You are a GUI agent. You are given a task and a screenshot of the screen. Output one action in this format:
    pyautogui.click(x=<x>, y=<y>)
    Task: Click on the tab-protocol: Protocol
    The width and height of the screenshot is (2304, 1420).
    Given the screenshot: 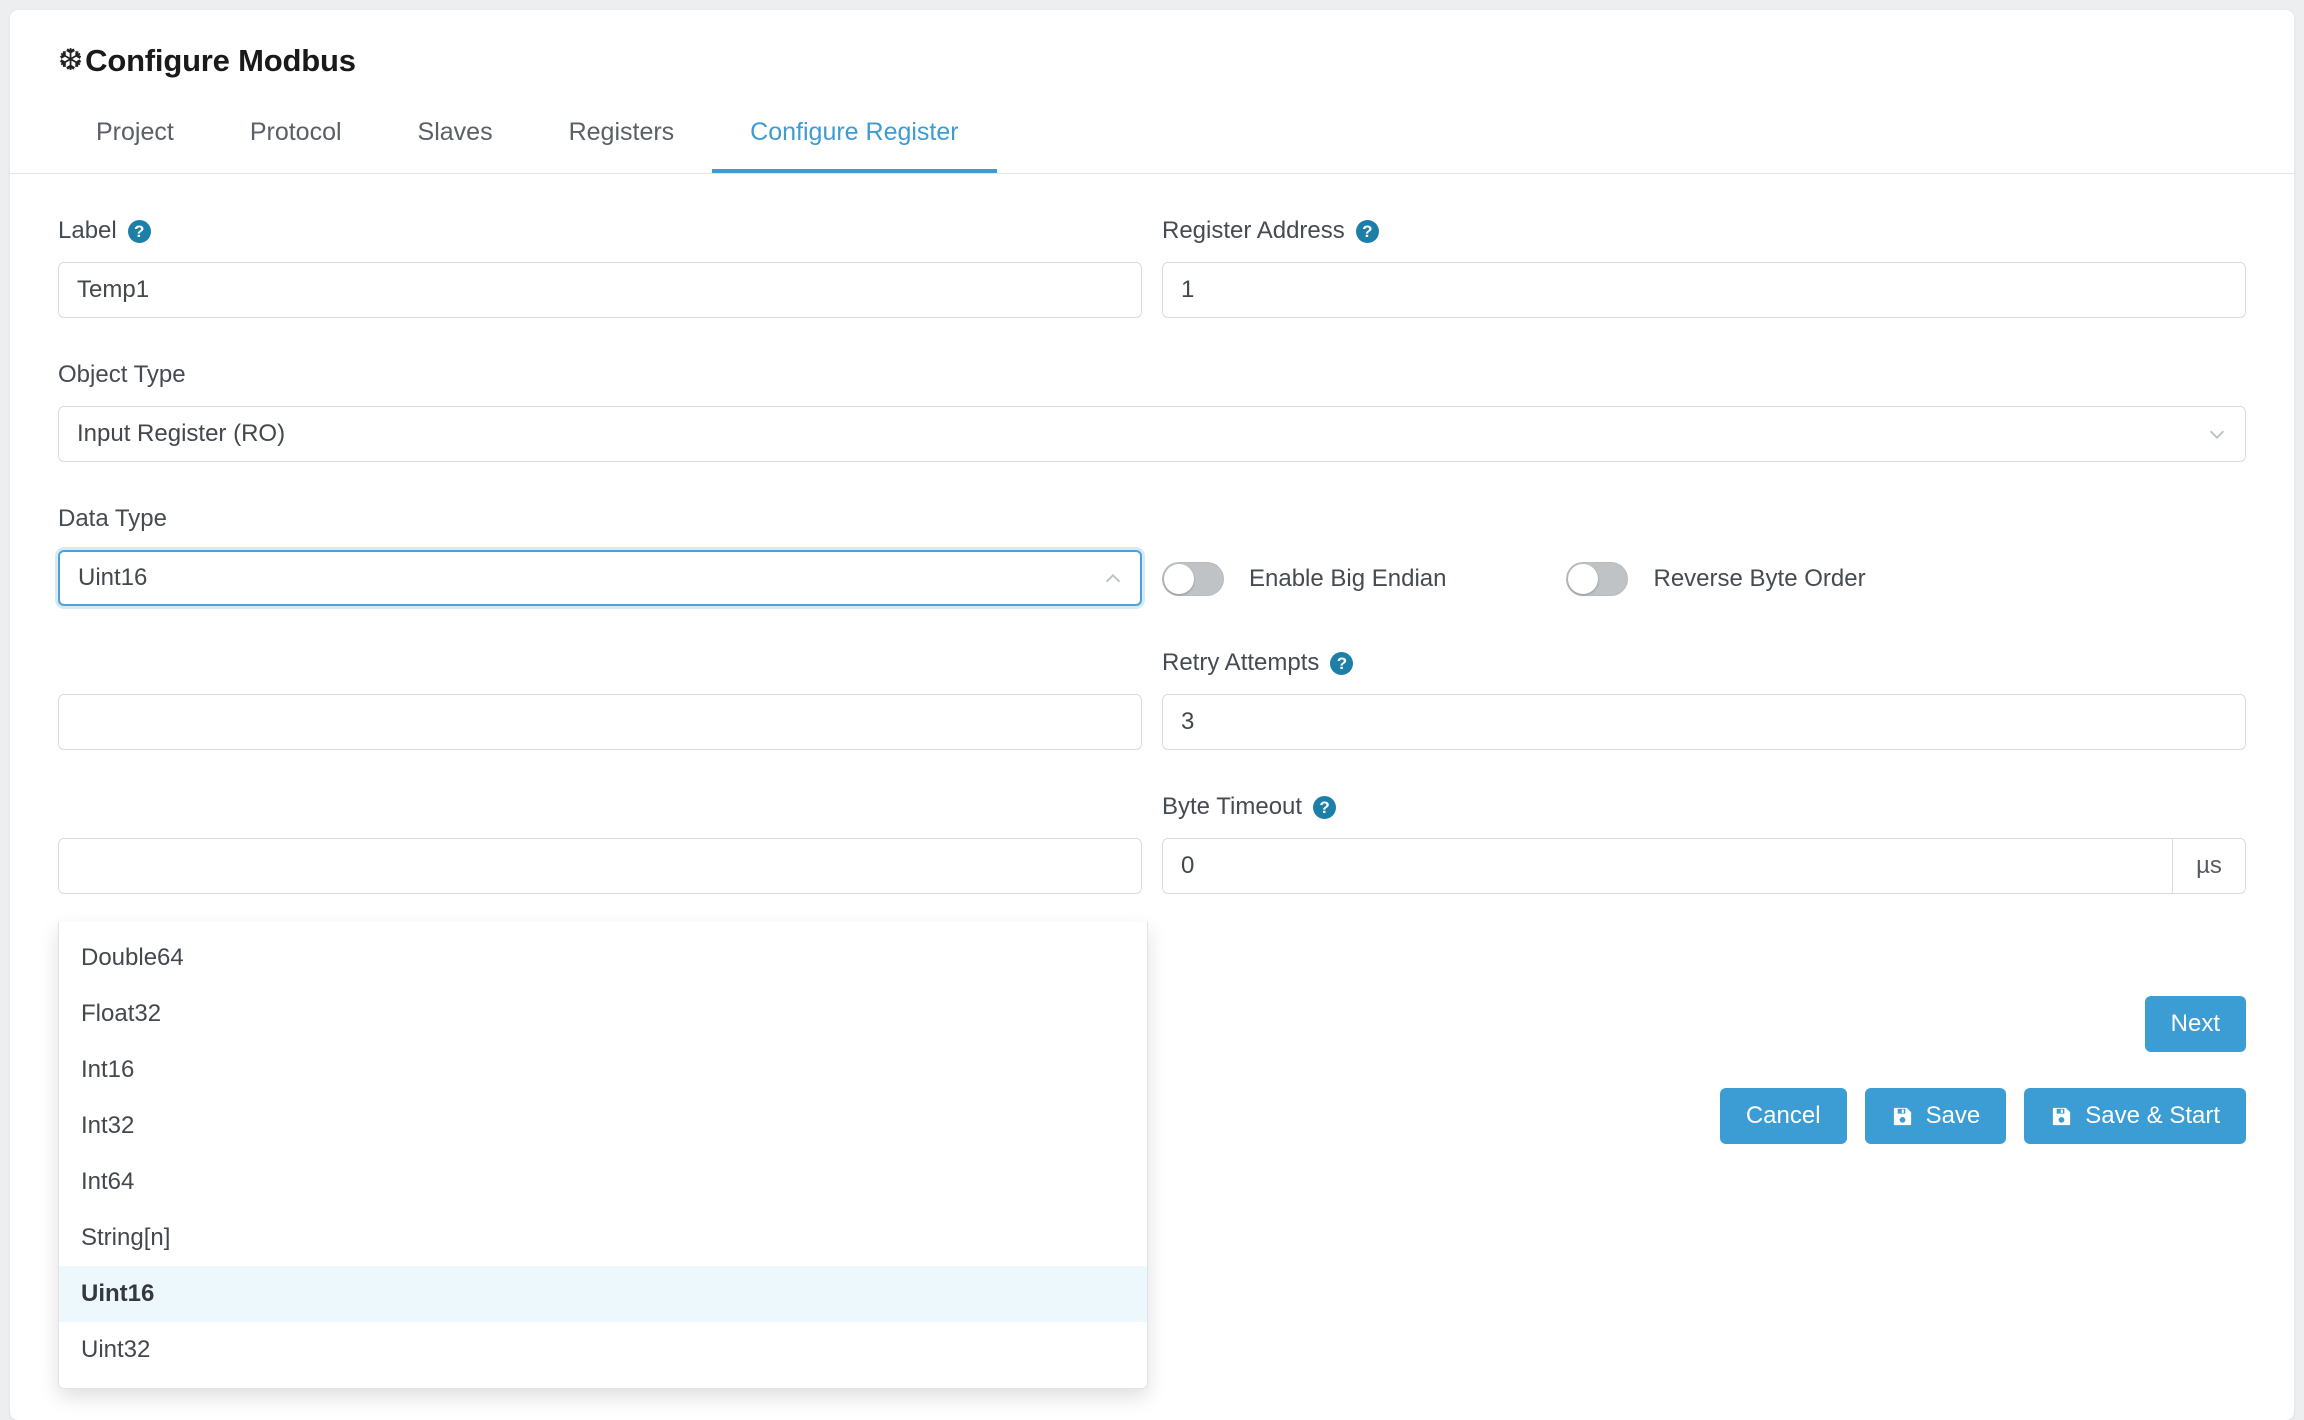 What is the action you would take?
    pyautogui.click(x=296, y=145)
    